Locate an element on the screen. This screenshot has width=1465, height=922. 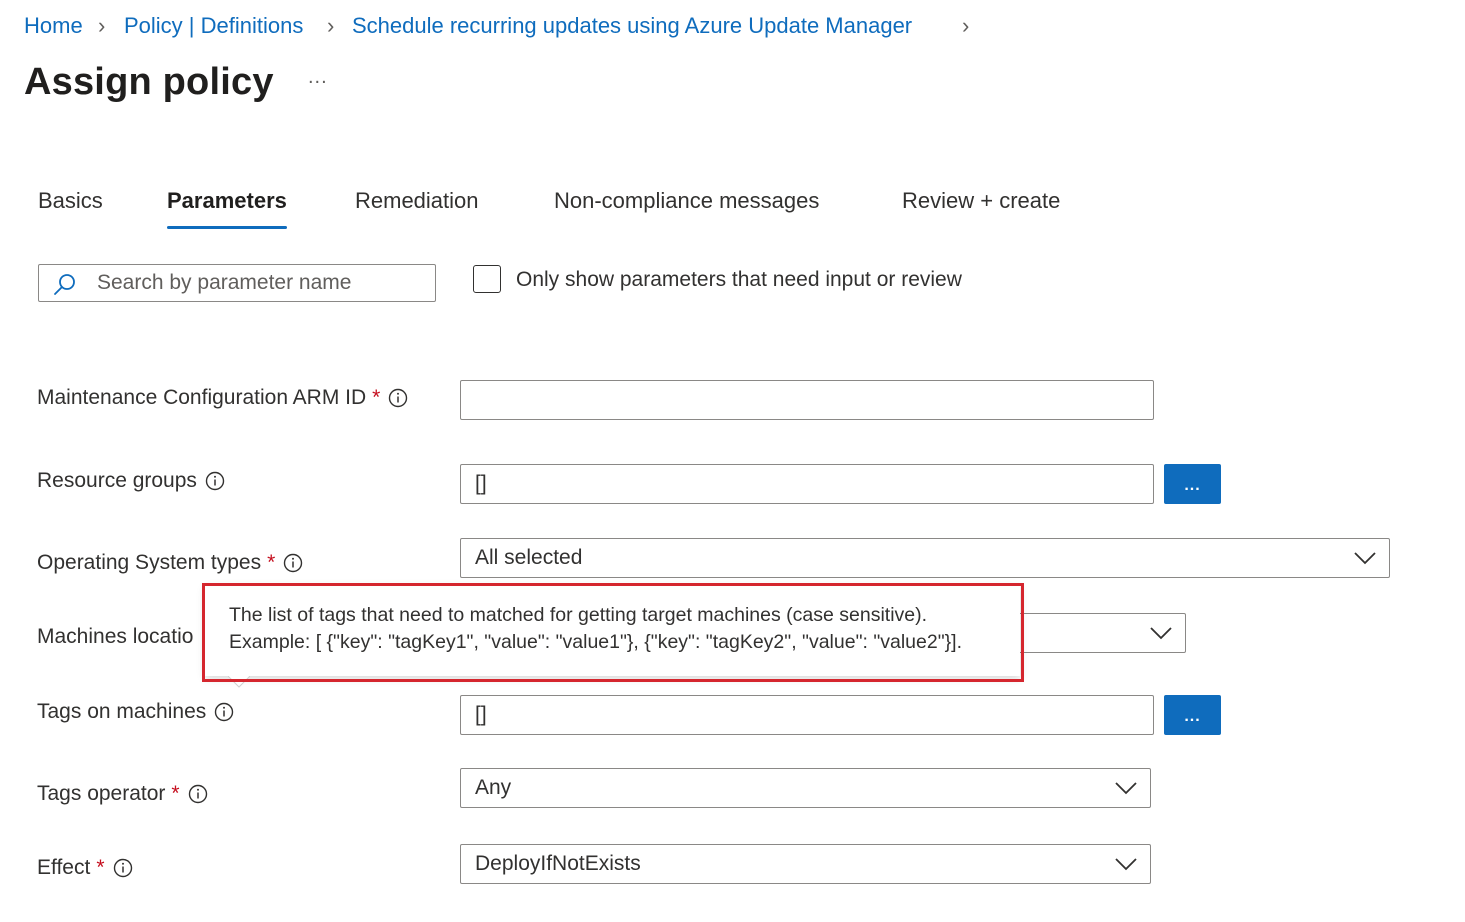
param-label-tags-operator: Tags operator * is located at coordinates (122, 794).